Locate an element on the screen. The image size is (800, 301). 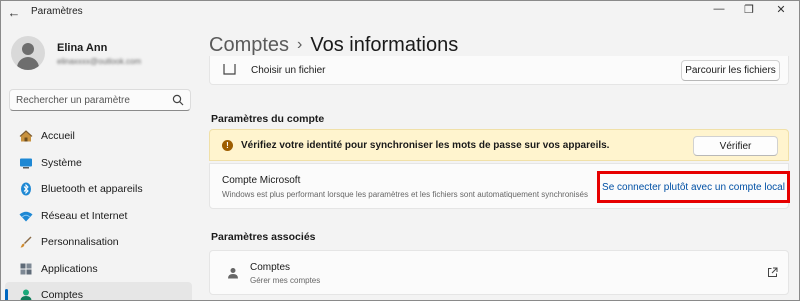
accounts-title: Comptes is located at coordinates (270, 267).